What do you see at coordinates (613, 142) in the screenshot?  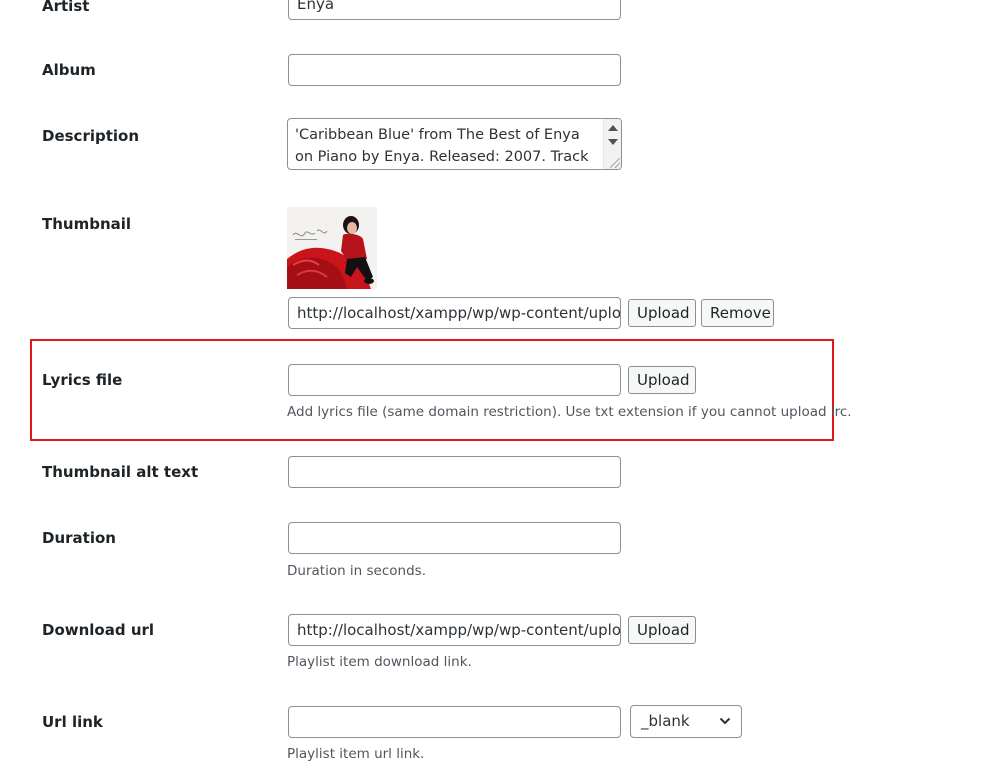 I see `scroll-down-arrow-icon` at bounding box center [613, 142].